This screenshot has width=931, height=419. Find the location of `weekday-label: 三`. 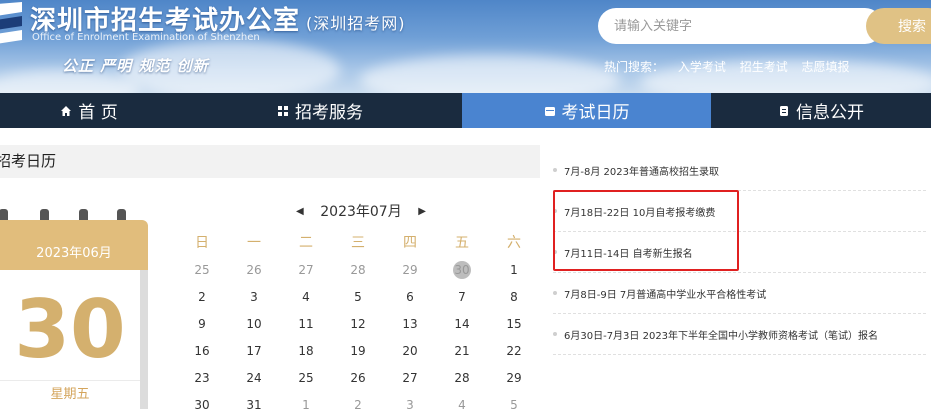

weekday-label: 三 is located at coordinates (358, 243).